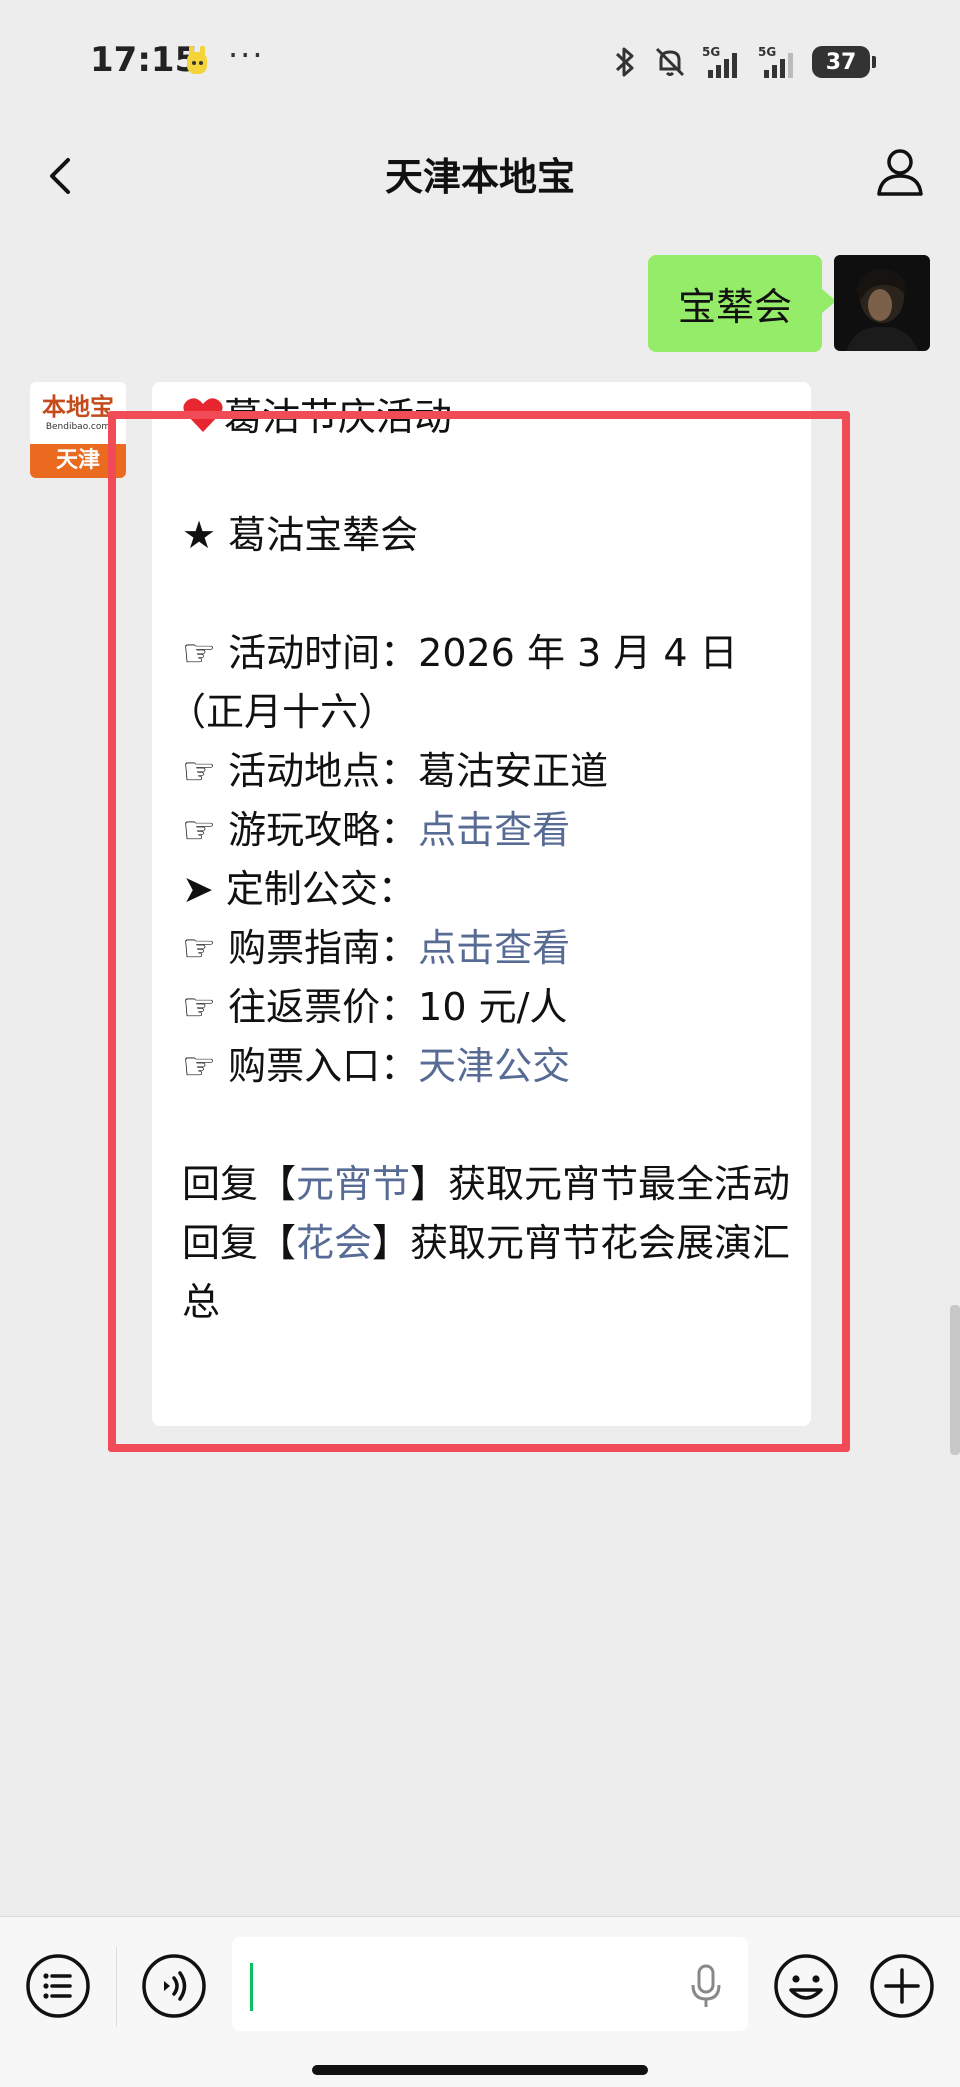 The height and width of the screenshot is (2087, 960). What do you see at coordinates (58, 1986) in the screenshot?
I see `menu-icon` at bounding box center [58, 1986].